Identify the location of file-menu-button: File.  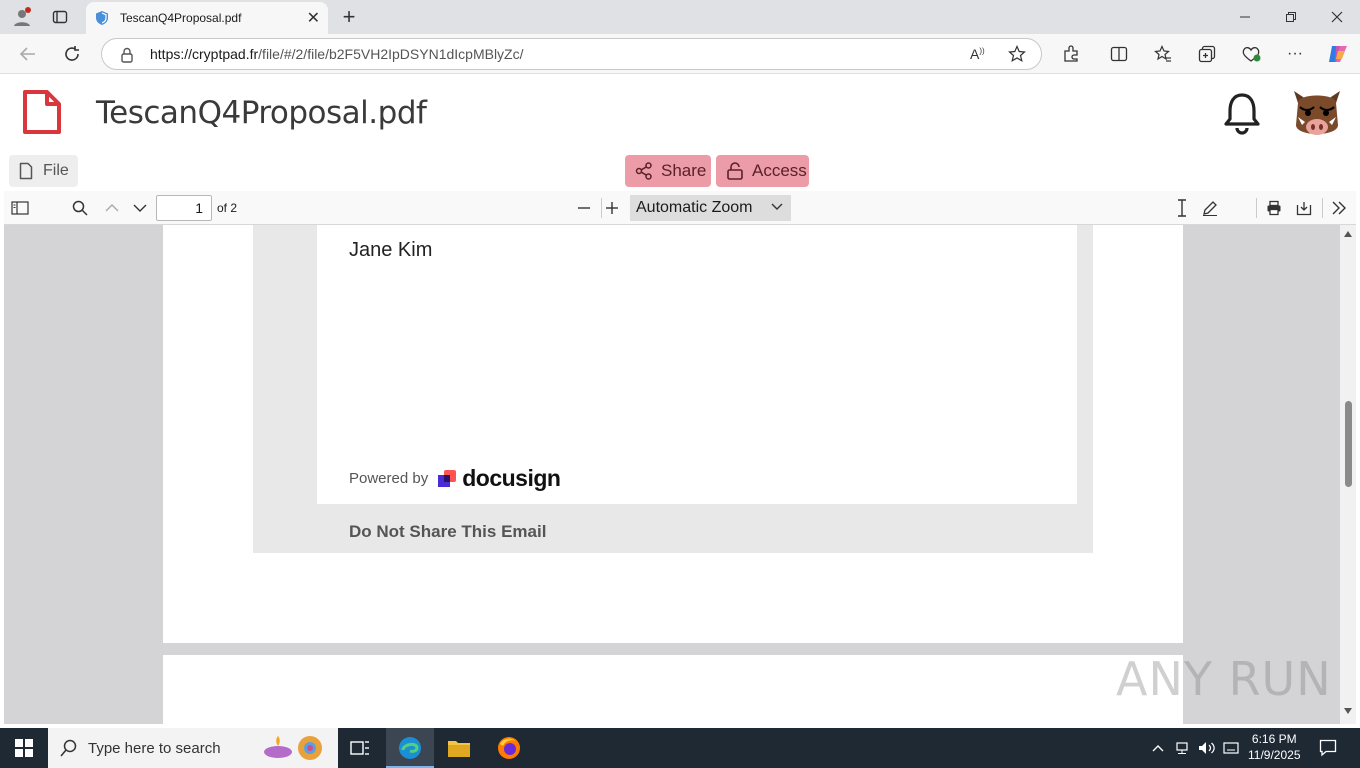
(43, 171).